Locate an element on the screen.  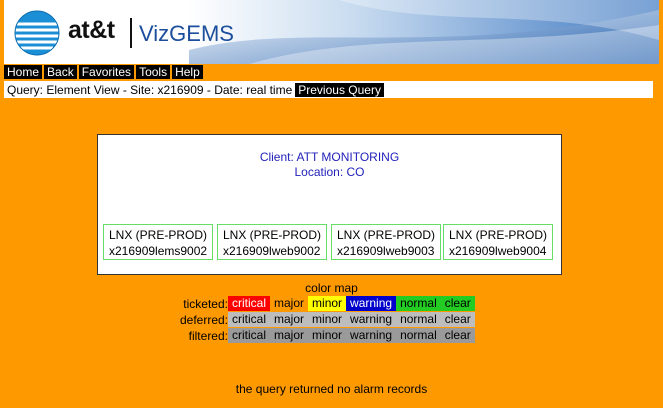
banner-wave-graphic is located at coordinates (424, 32).